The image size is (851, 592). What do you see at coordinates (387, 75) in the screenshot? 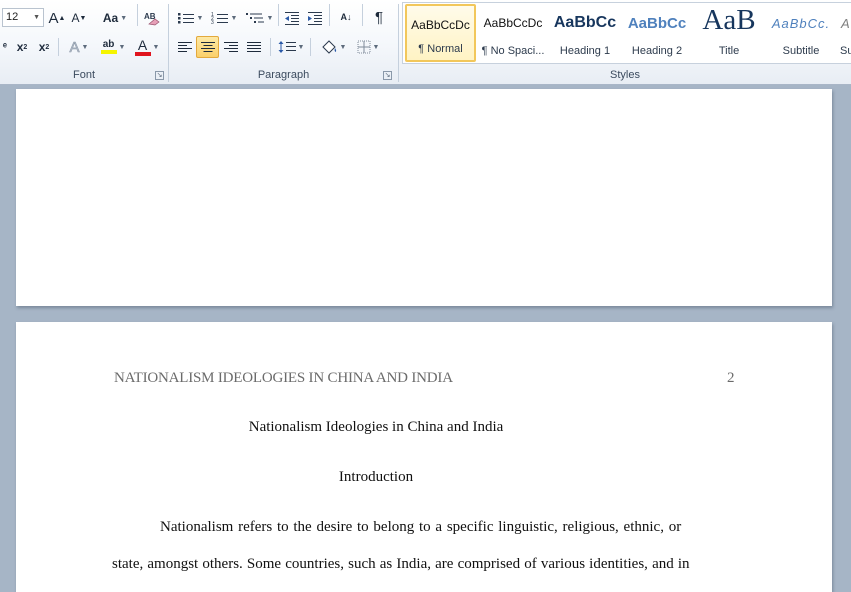
I see `paragraph-dialog-launcher-icon: ↘` at bounding box center [387, 75].